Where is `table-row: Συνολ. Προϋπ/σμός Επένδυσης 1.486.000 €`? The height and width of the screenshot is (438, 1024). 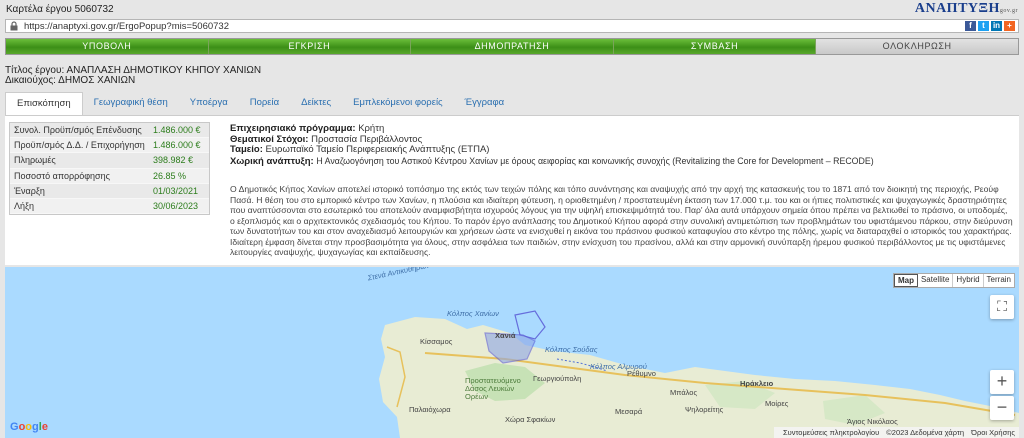 table-row: Συνολ. Προϋπ/σμός Επένδυσης 1.486.000 € is located at coordinates (109, 131).